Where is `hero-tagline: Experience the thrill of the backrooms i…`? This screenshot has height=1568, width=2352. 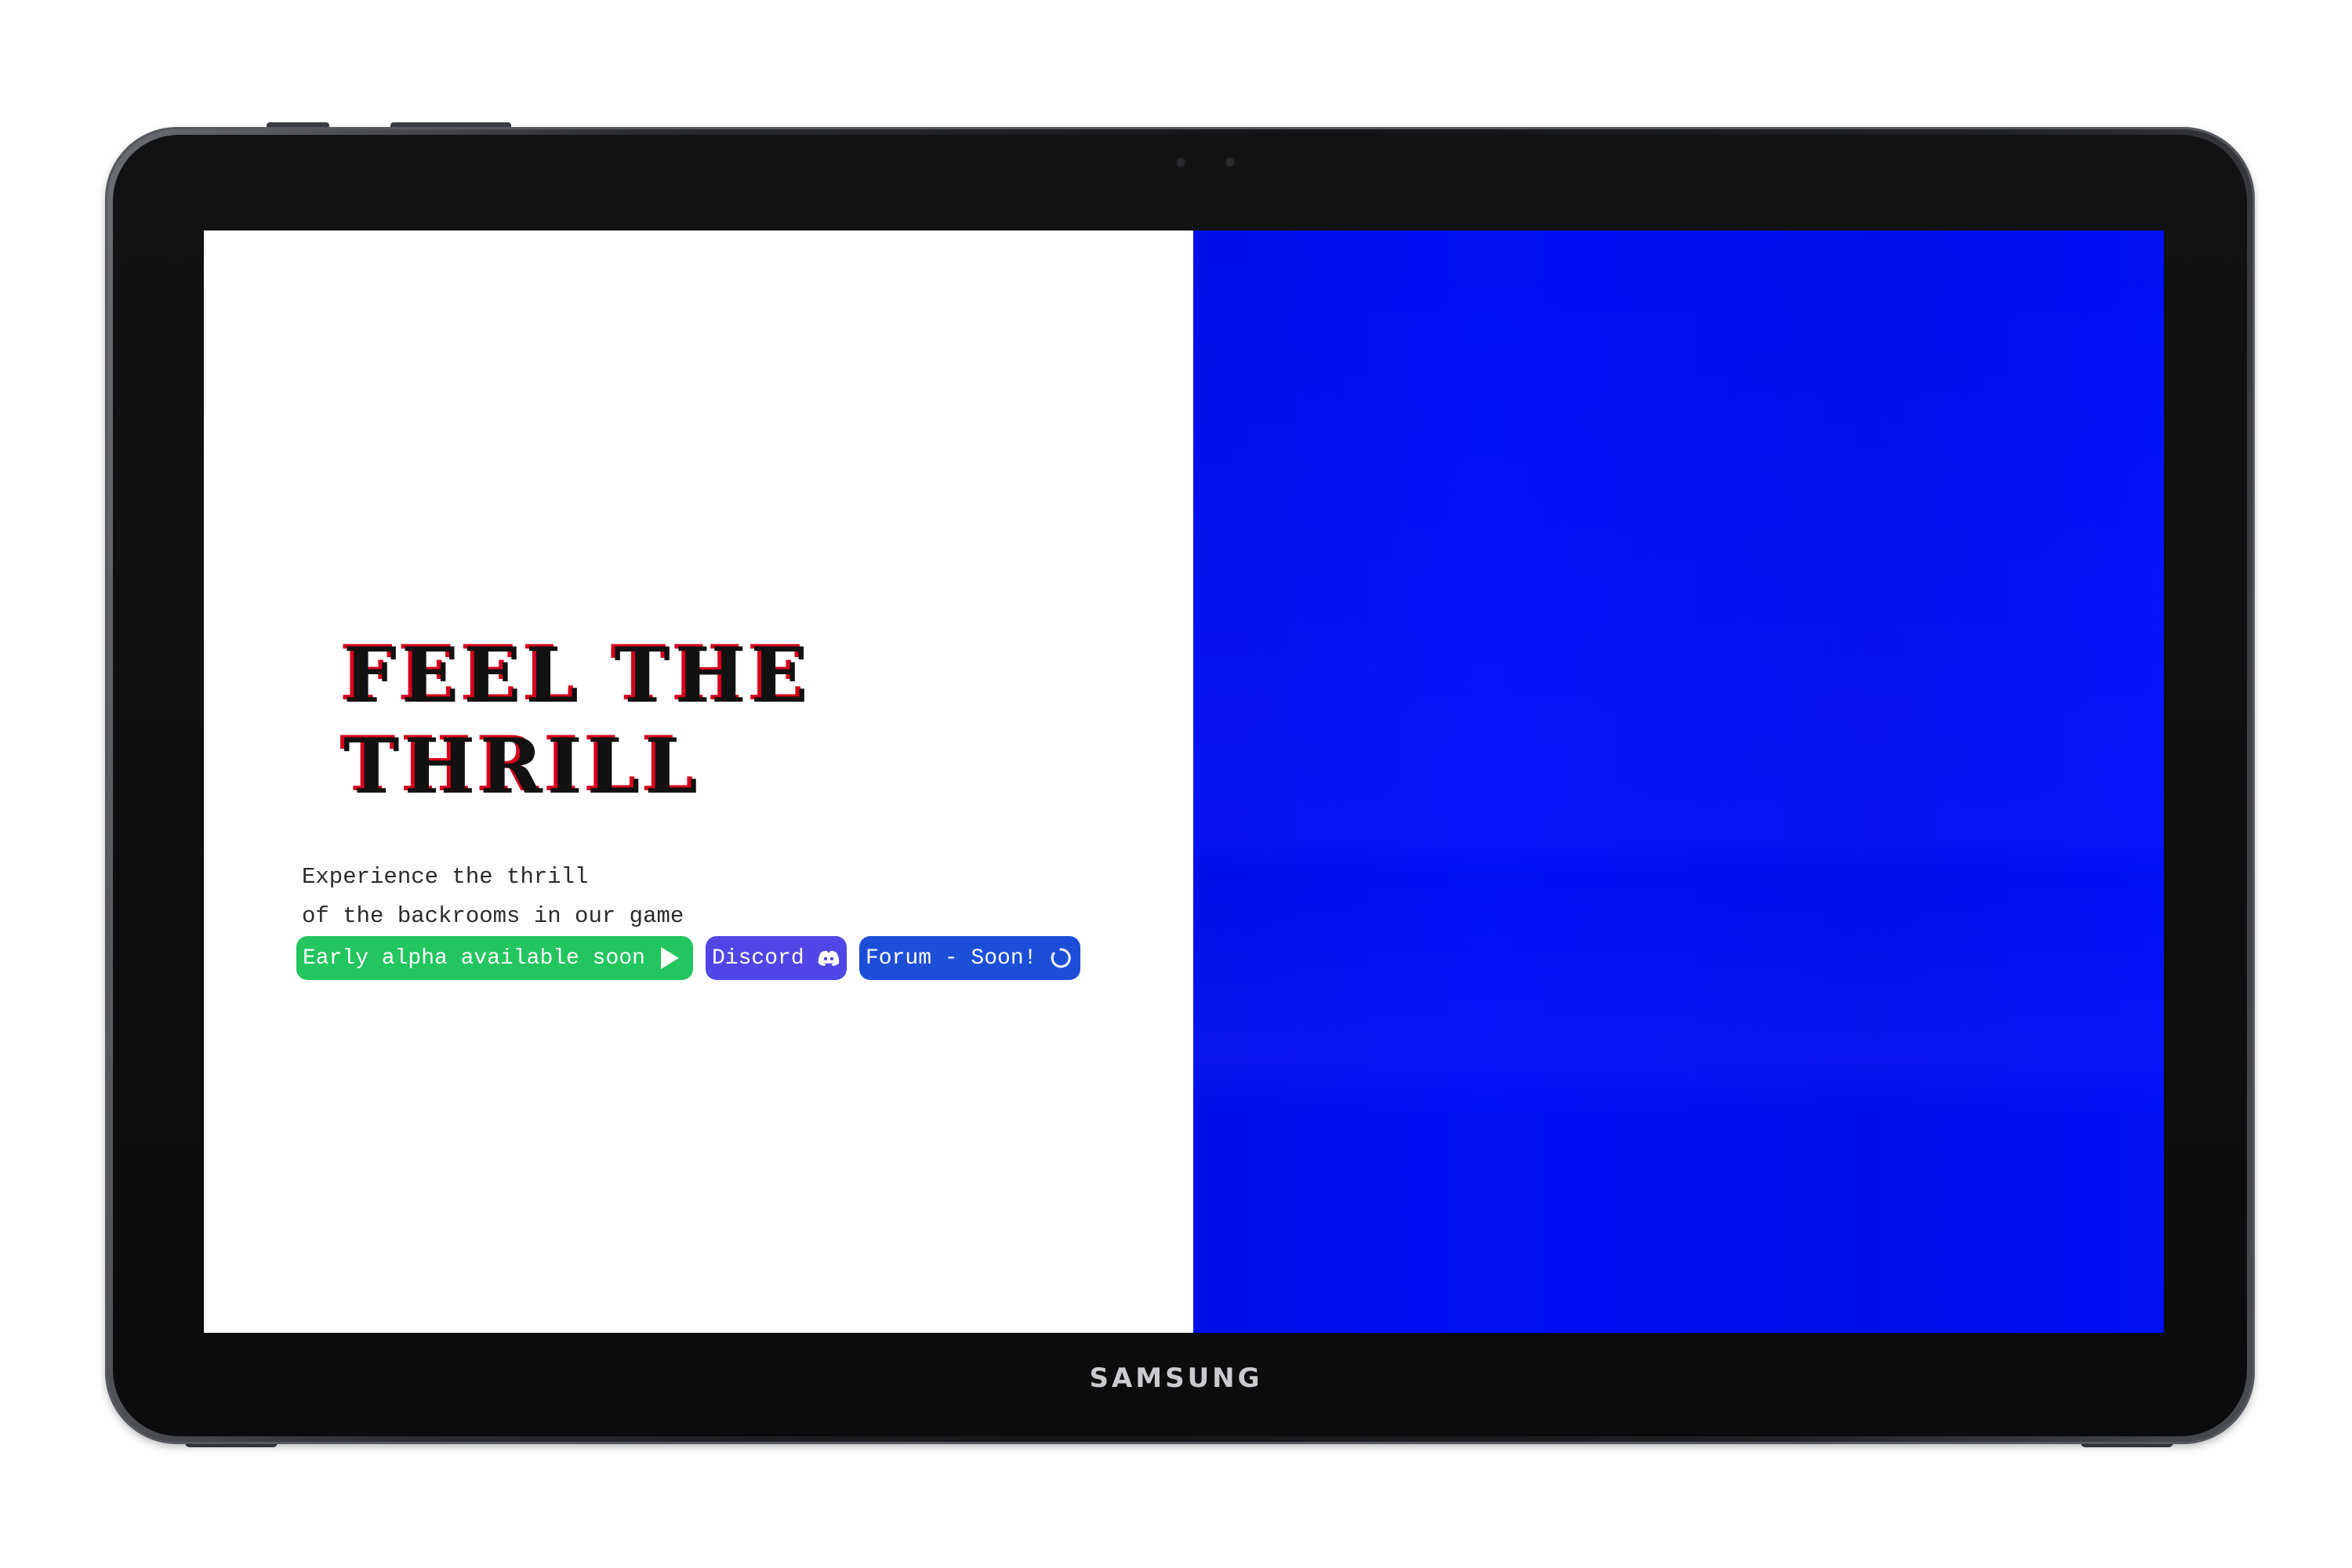 hero-tagline: Experience the thrill of the backrooms i… is located at coordinates (576, 897).